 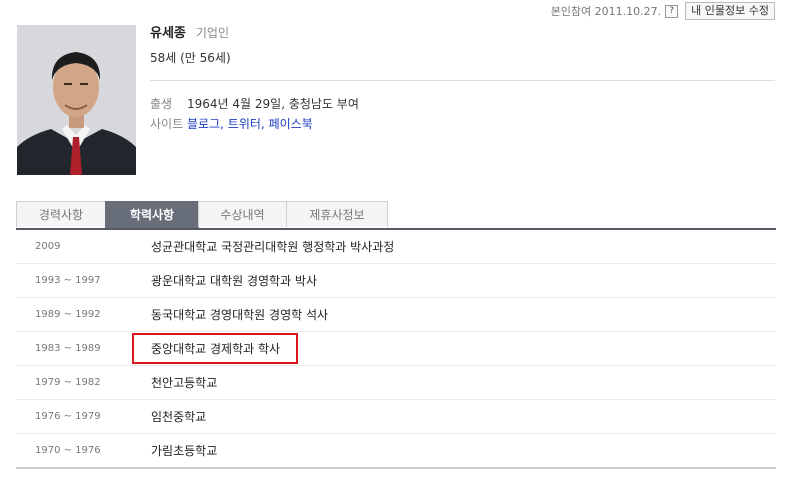 I want to click on education-school: 광운대학교 대학원 경영학과 박사, so click(x=234, y=281).